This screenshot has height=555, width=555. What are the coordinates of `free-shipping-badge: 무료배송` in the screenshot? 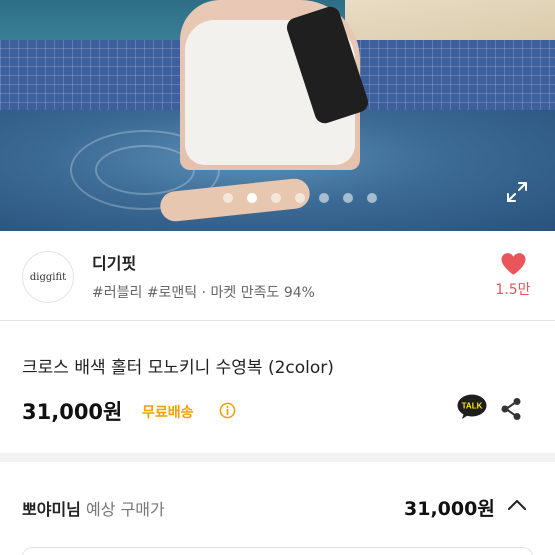 It's located at (168, 413).